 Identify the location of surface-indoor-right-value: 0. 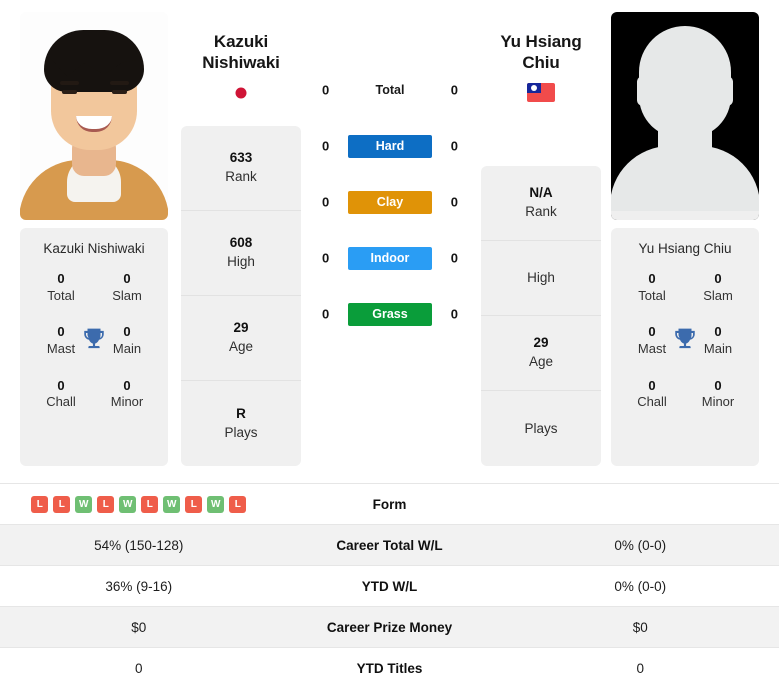
(454, 258).